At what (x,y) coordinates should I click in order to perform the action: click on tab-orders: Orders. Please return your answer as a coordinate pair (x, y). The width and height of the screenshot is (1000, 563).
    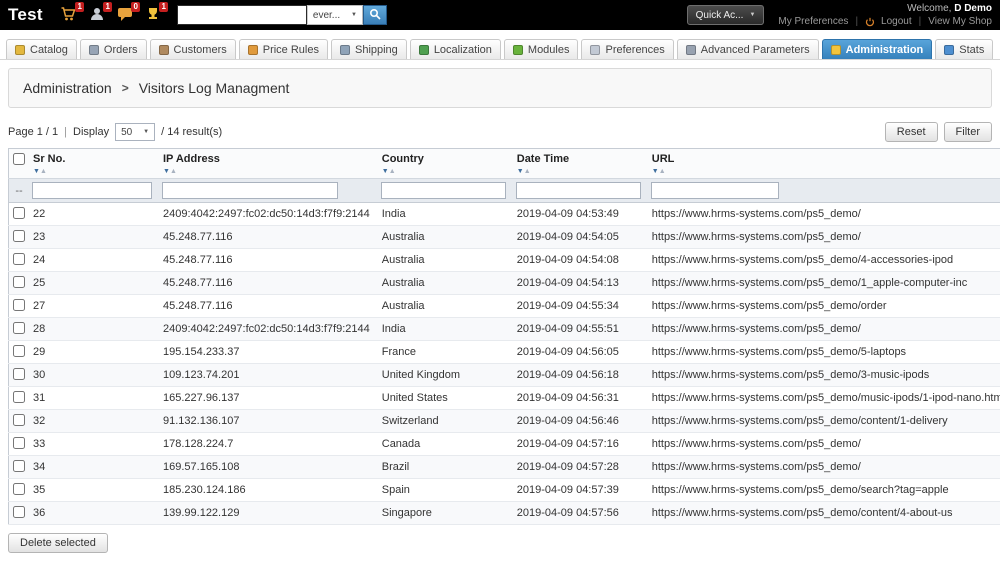
    Looking at the image, I should click on (113, 49).